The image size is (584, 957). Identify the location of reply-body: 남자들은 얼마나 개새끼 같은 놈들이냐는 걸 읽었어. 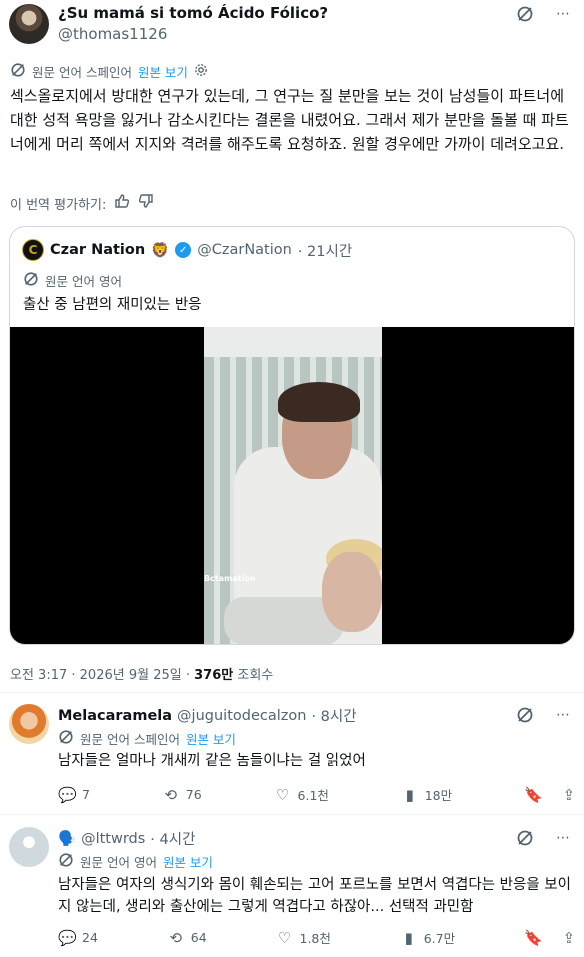
(212, 761).